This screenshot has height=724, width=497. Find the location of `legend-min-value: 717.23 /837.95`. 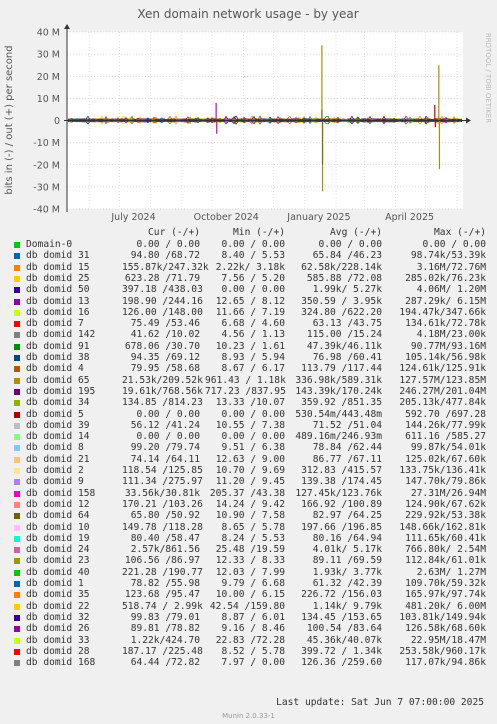

legend-min-value: 717.23 /837.95 is located at coordinates (245, 391).